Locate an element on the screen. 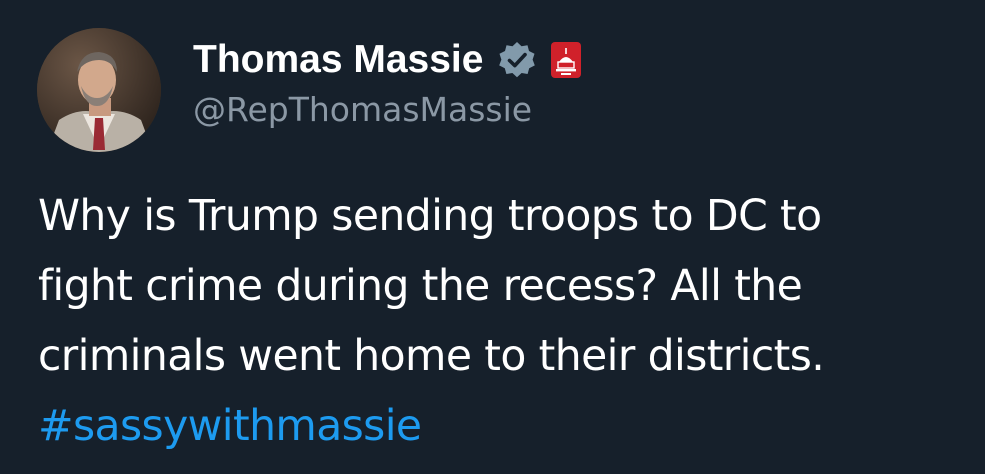  author-handle: @RepThomasMassie is located at coordinates (362, 109).